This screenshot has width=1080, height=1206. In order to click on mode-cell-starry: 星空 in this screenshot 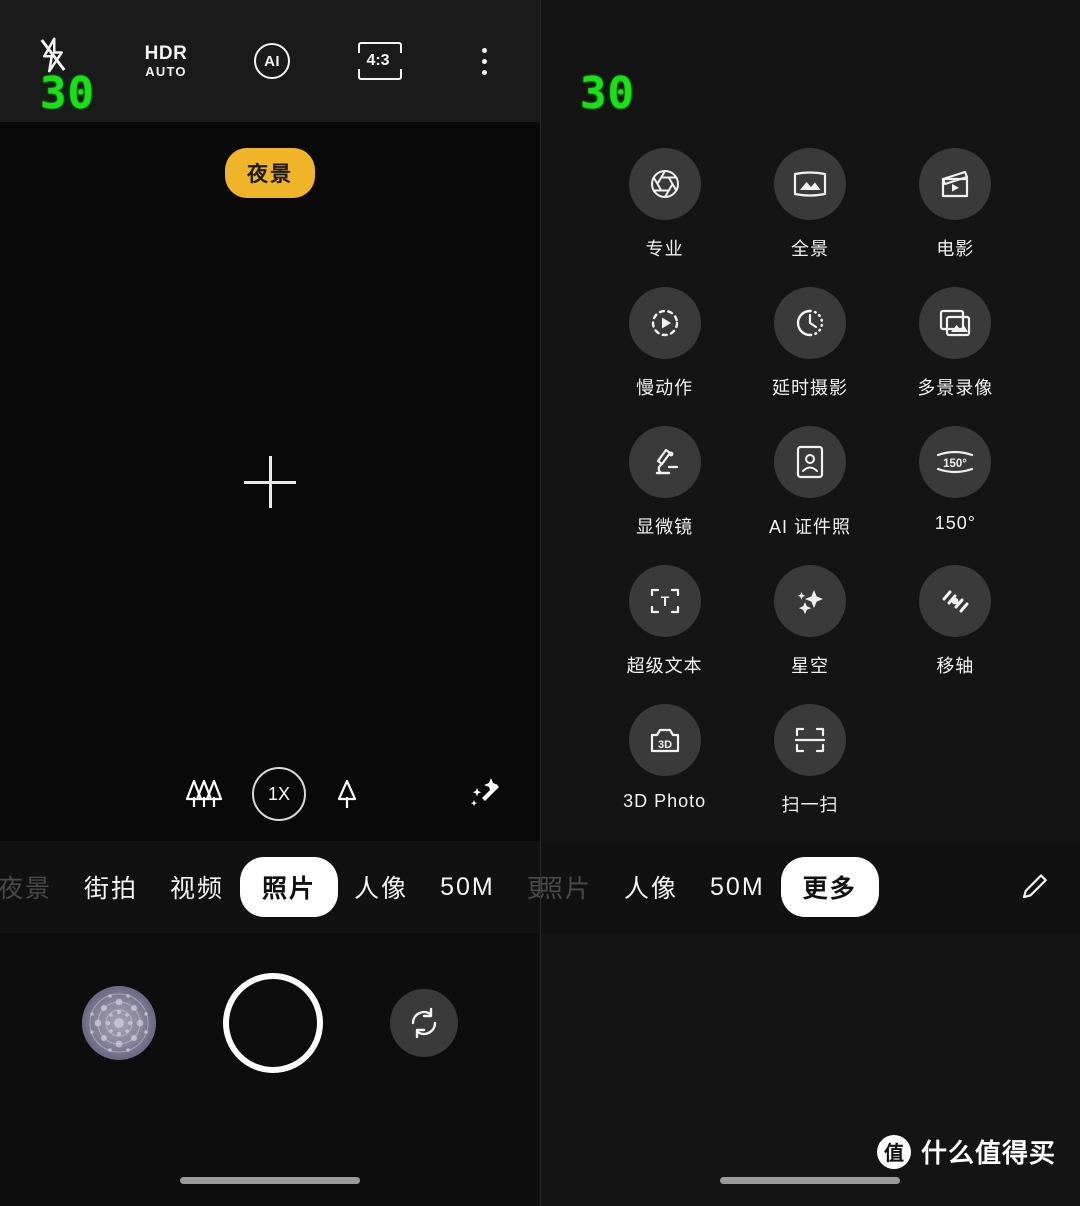, I will do `click(810, 621)`.